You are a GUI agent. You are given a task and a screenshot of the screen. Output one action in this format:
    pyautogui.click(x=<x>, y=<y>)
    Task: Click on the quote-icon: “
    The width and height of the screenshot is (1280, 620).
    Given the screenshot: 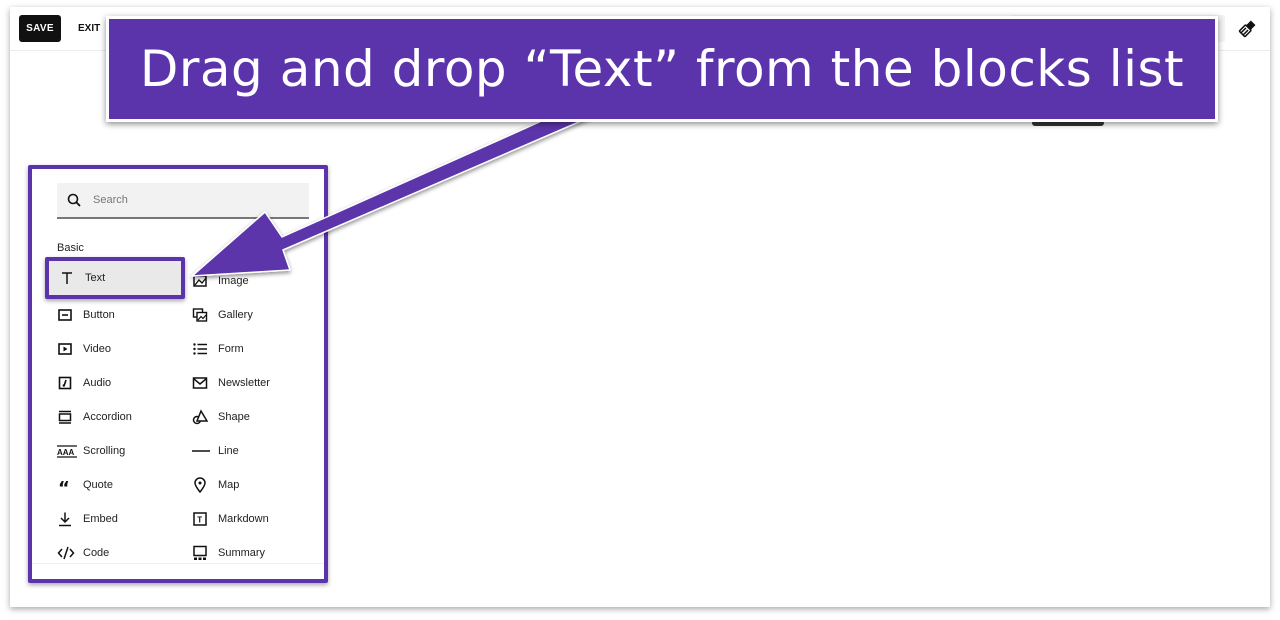 What is the action you would take?
    pyautogui.click(x=65, y=485)
    